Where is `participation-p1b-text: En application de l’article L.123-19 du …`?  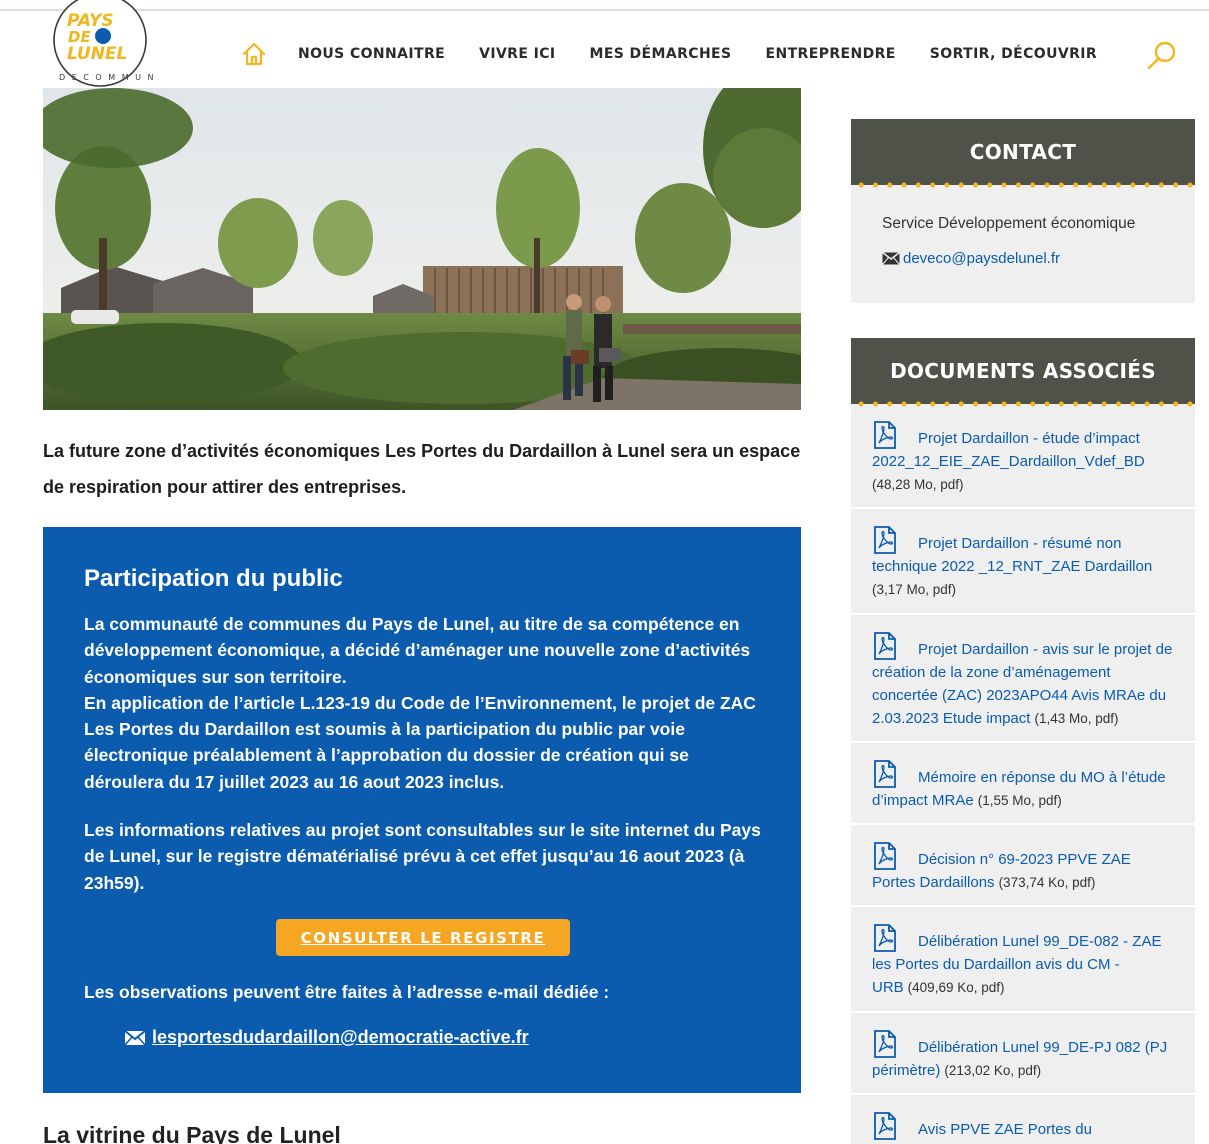
participation-p1b-text: En application de l’article L.123-19 du … is located at coordinates (420, 742).